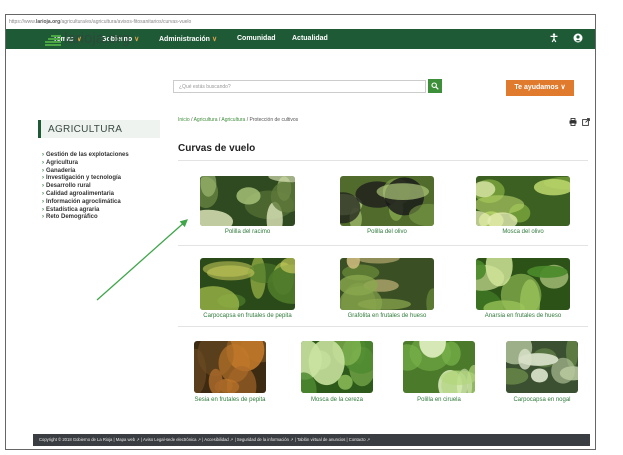 The image size is (623, 455). Describe the element at coordinates (579, 123) in the screenshot. I see `page-tools` at that location.